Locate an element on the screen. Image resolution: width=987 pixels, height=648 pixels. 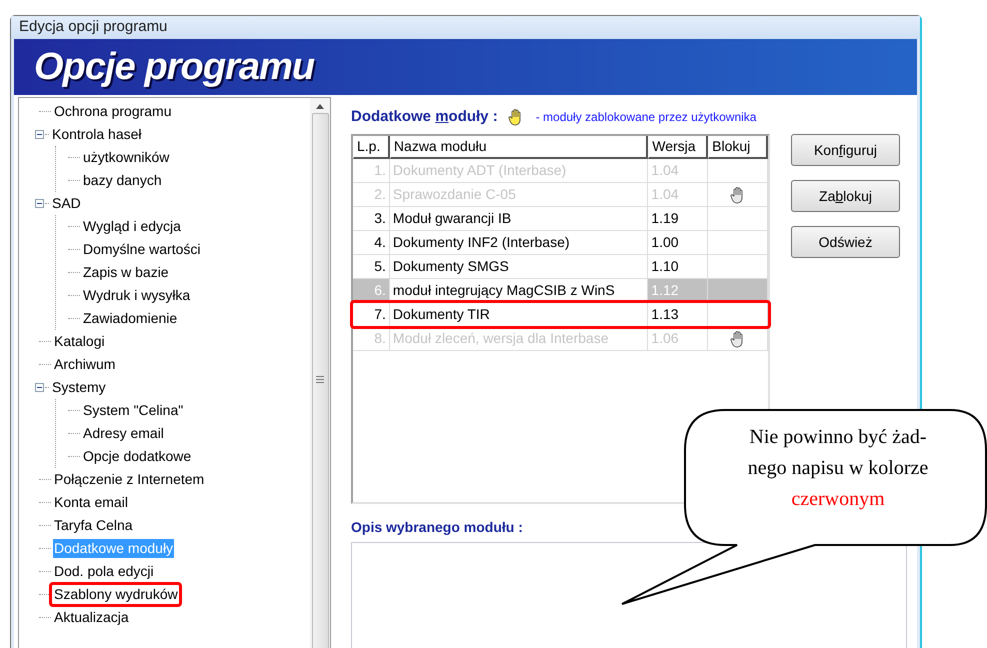
table-cell: Moduł gwarancji IB is located at coordinates (519, 219).